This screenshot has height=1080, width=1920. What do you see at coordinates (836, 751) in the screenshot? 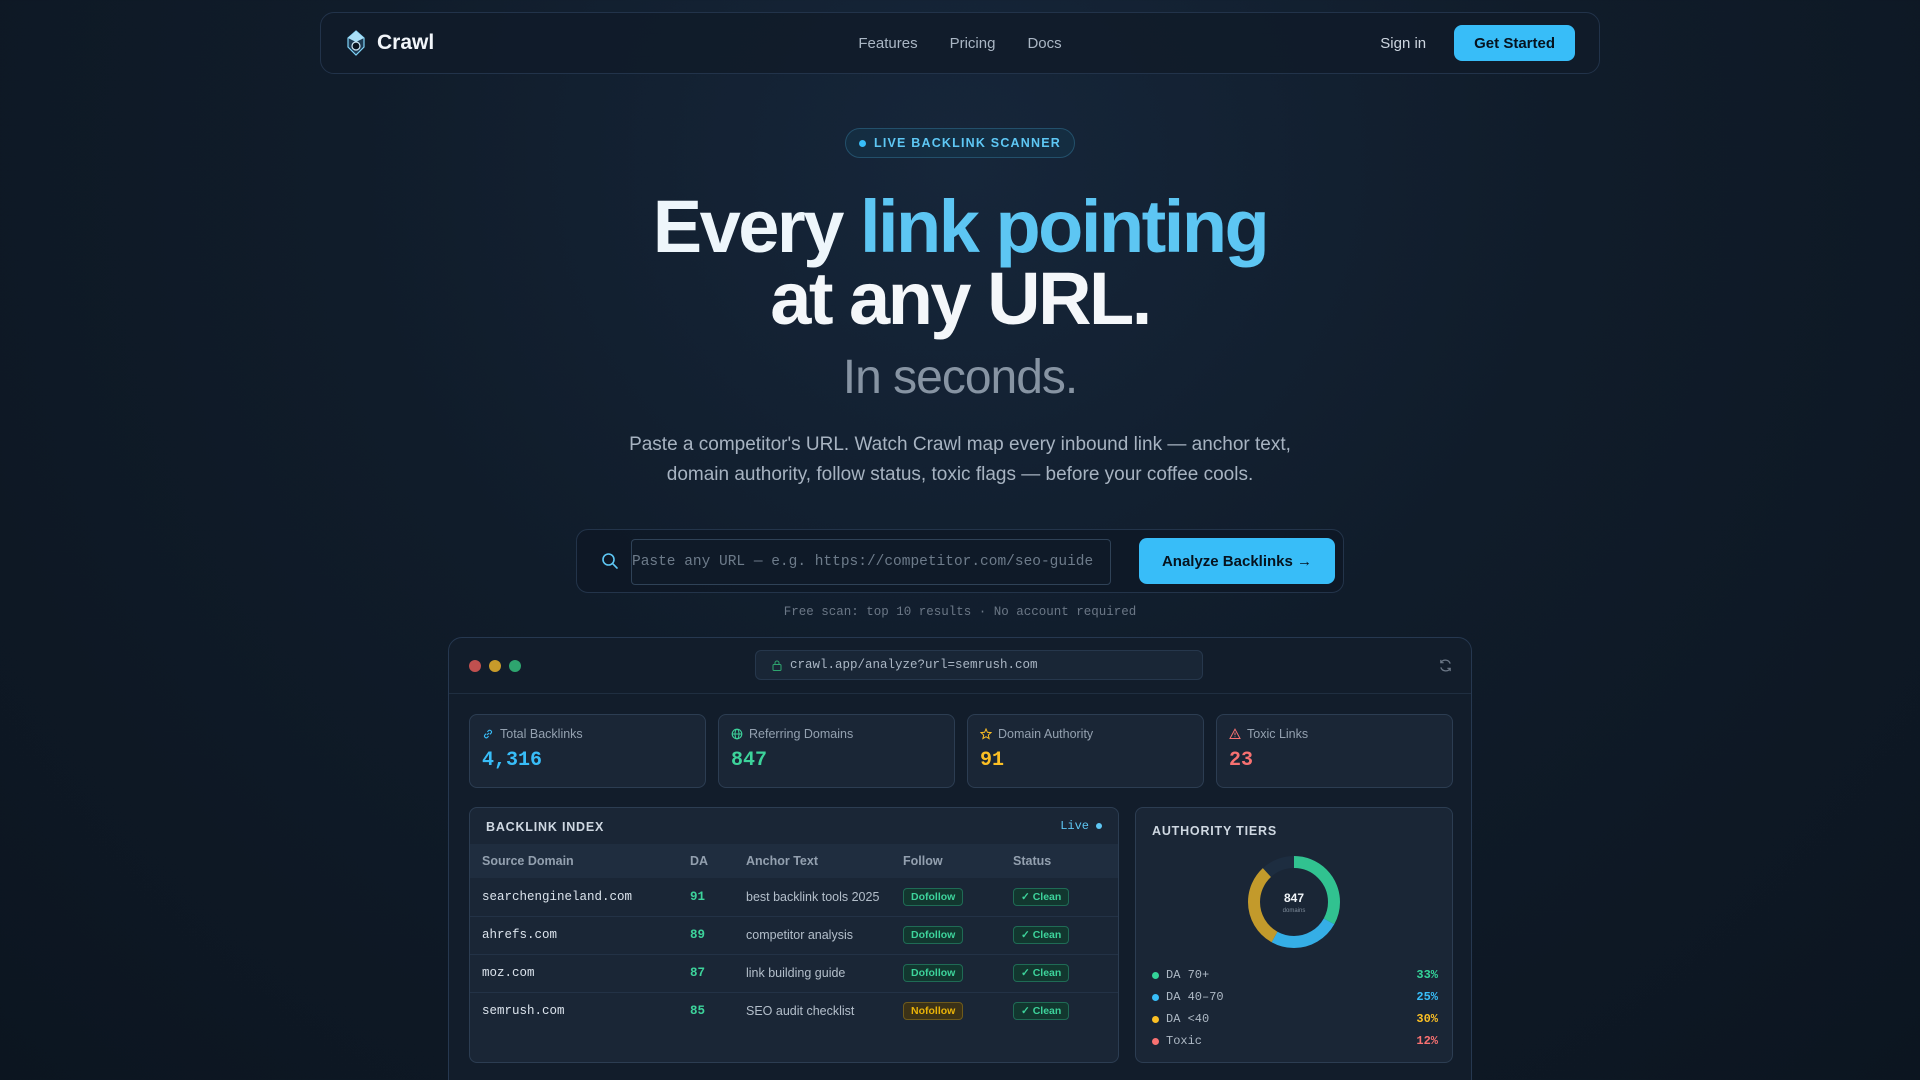
I see `stat-card-referring-domains: Referring Domains 847` at bounding box center [836, 751].